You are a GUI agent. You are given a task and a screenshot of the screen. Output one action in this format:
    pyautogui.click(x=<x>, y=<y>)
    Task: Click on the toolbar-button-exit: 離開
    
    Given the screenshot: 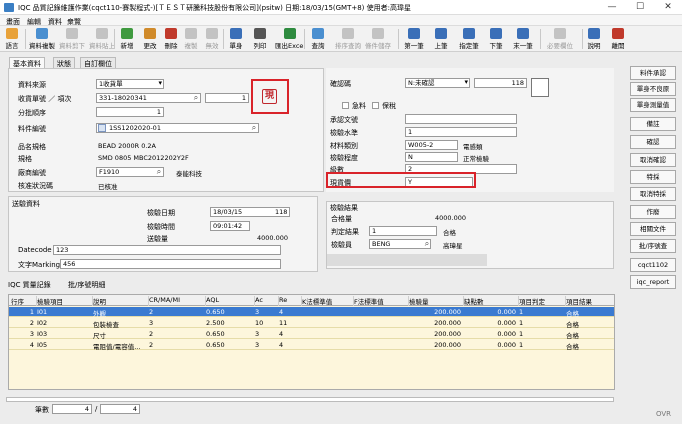 What is the action you would take?
    pyautogui.click(x=618, y=39)
    